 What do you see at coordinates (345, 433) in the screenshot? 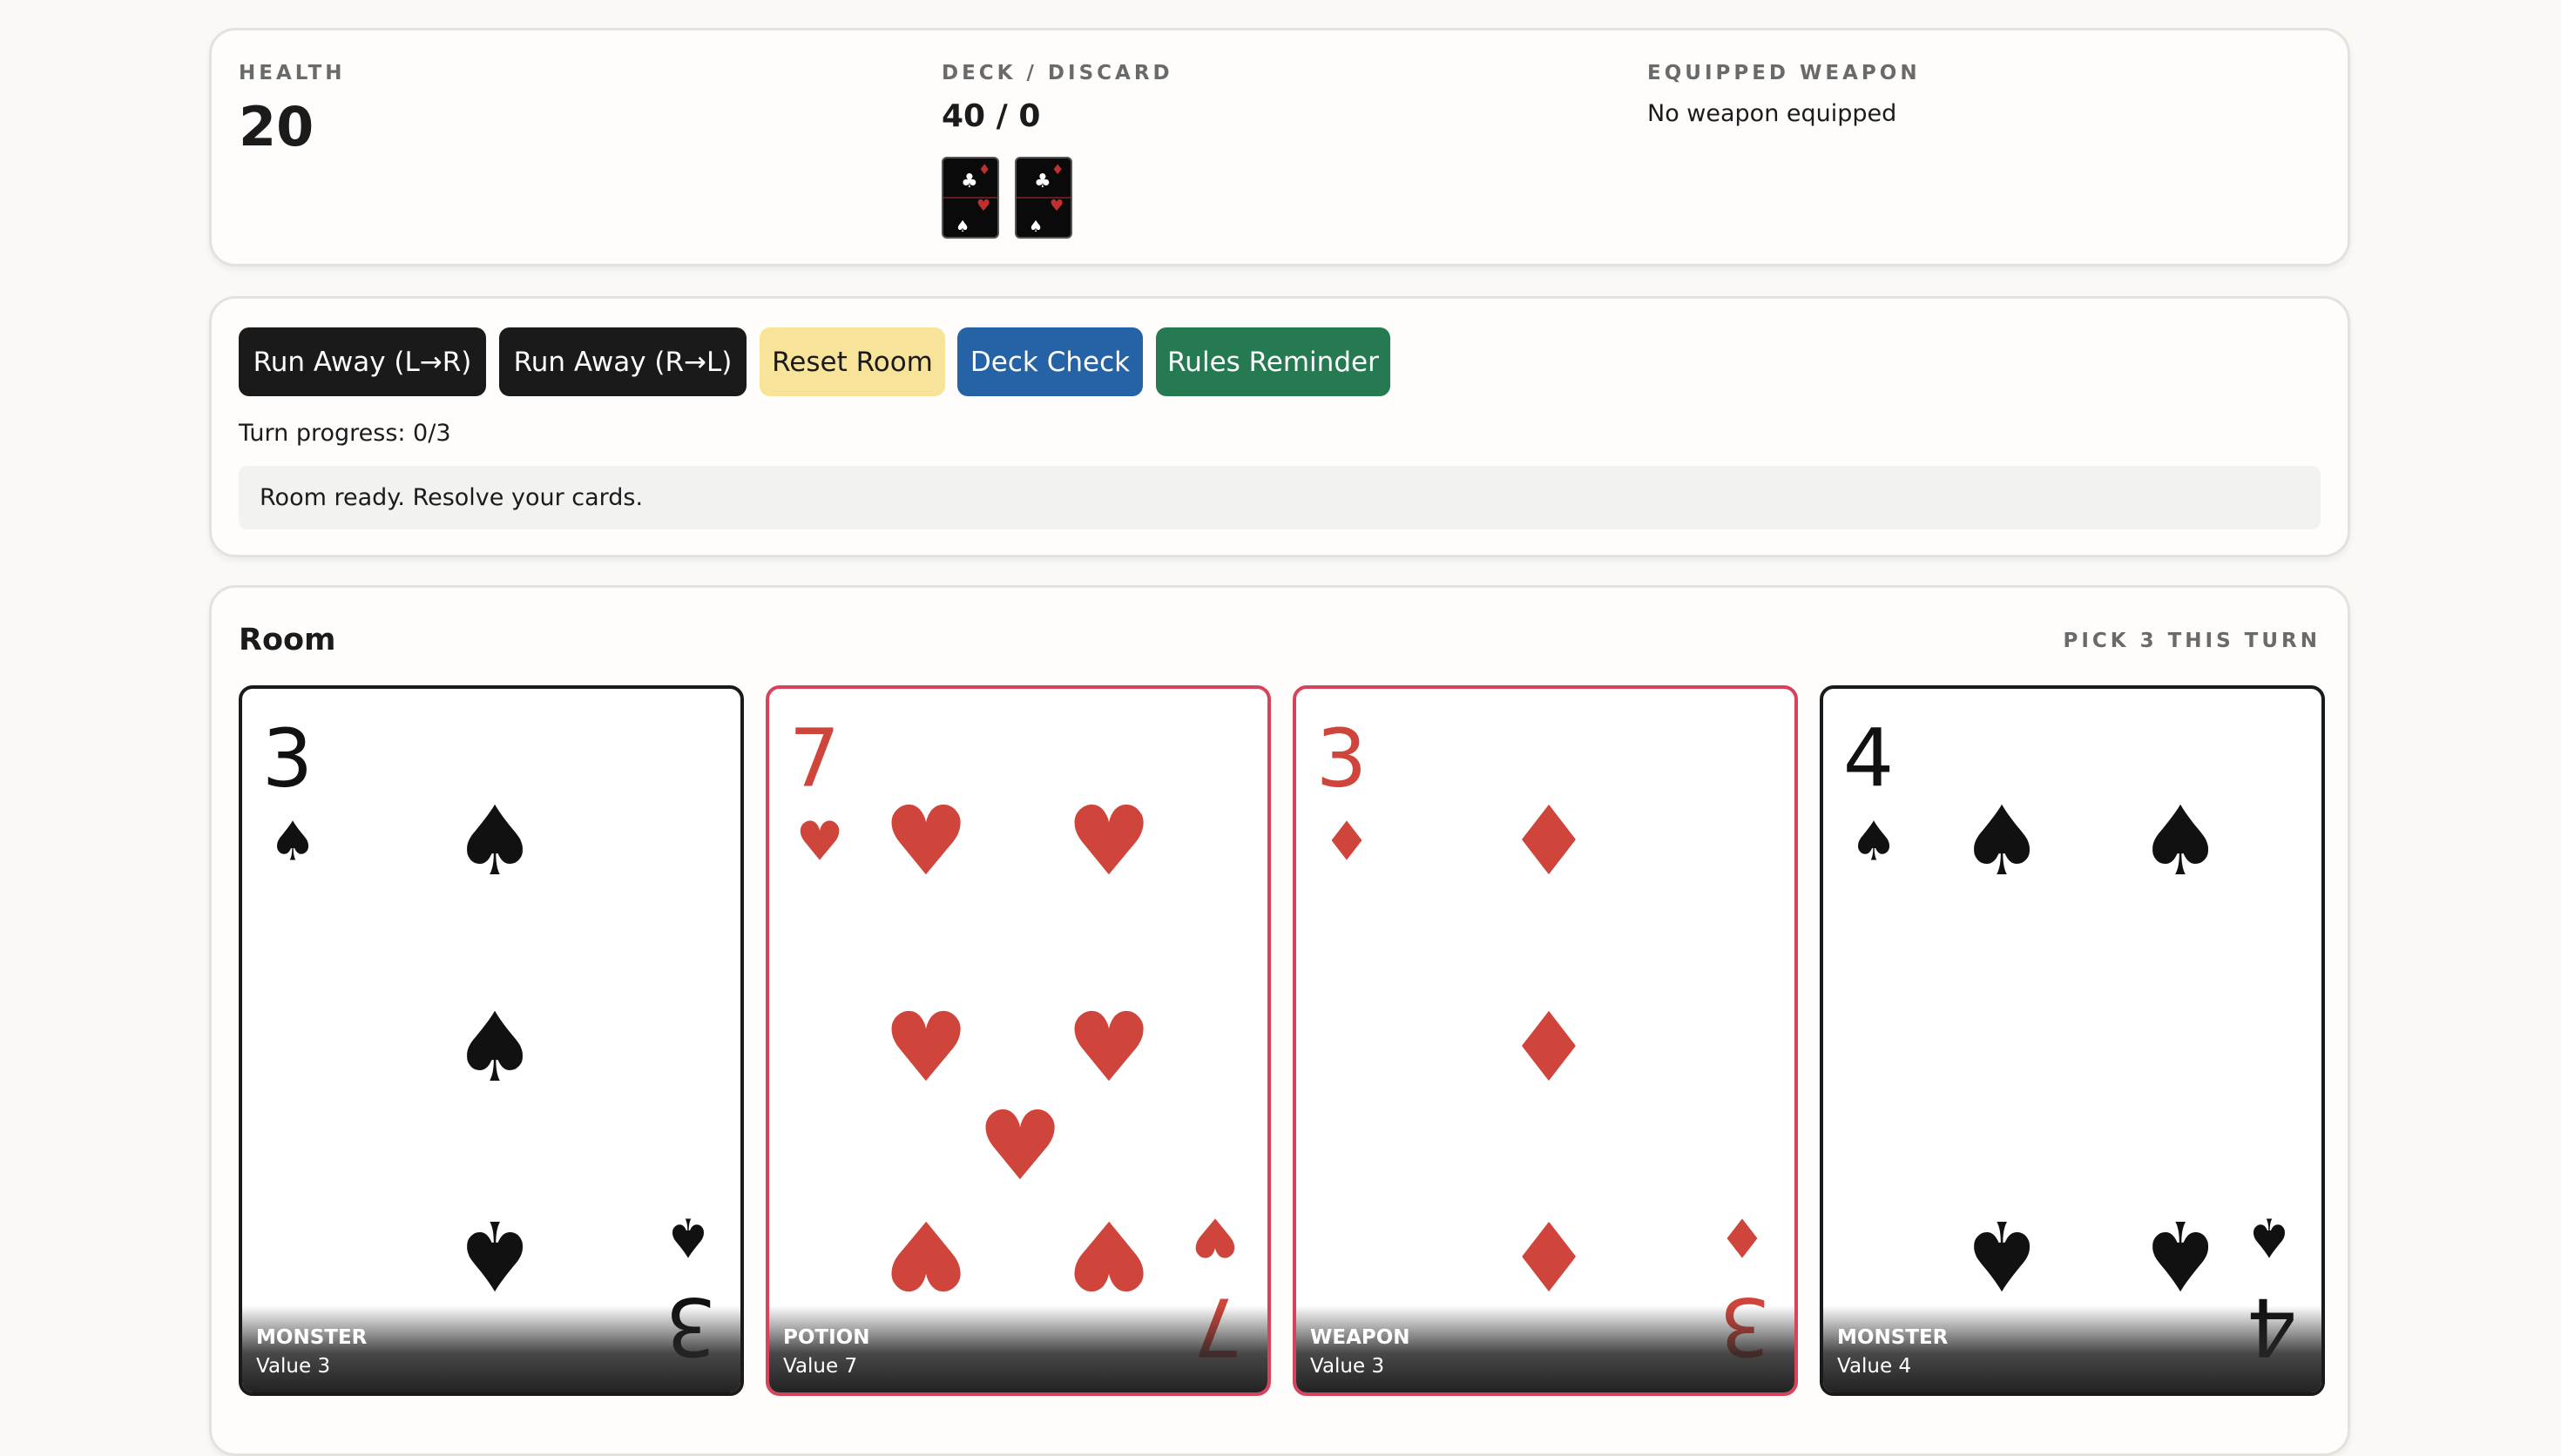
I see `turn-progress: Turn progress: 0/3` at bounding box center [345, 433].